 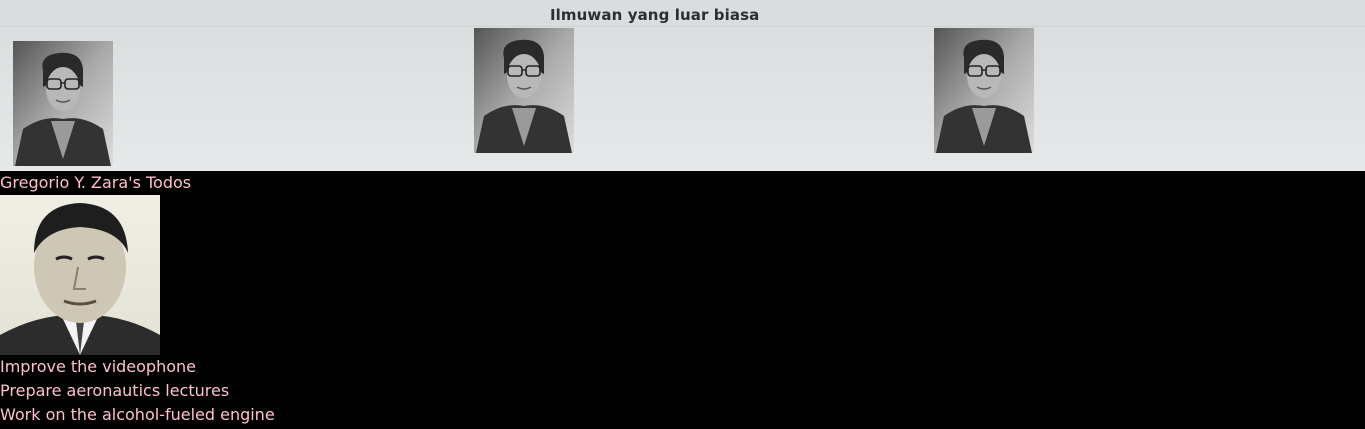 I want to click on scientist-avatar-image, so click(x=80, y=275).